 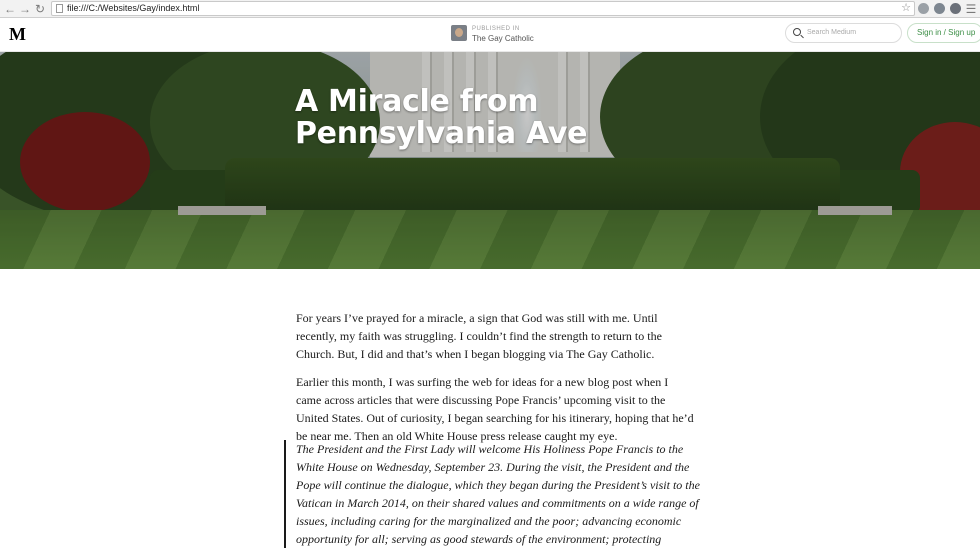 What do you see at coordinates (40, 9) in the screenshot?
I see `reload-icon: ↻` at bounding box center [40, 9].